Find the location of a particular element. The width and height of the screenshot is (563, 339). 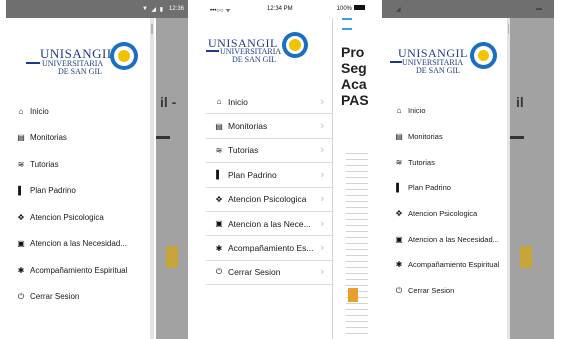

menu-item-atencion-psicologica: ✥ Atencion Psicologica › is located at coordinates (269, 200).